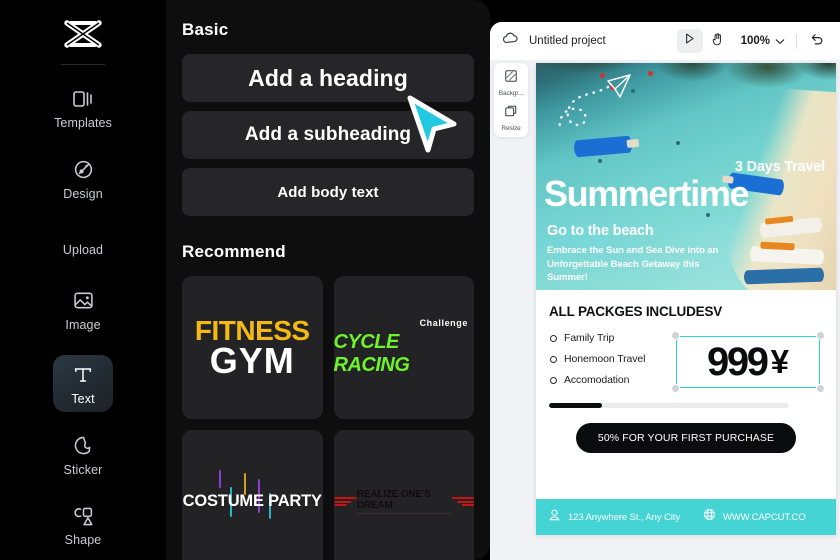 The width and height of the screenshot is (840, 560). I want to click on sidebar-item-text: Text, so click(83, 383).